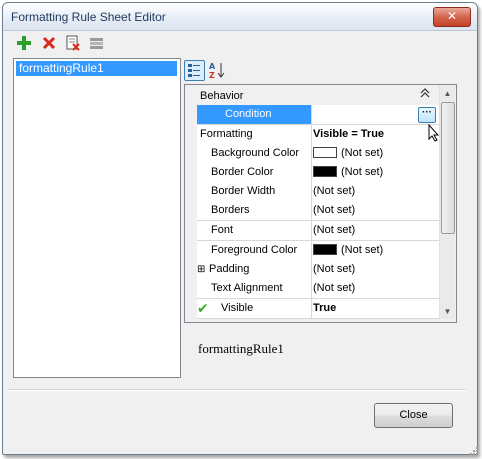  What do you see at coordinates (474, 451) in the screenshot?
I see `resize-grip-icon` at bounding box center [474, 451].